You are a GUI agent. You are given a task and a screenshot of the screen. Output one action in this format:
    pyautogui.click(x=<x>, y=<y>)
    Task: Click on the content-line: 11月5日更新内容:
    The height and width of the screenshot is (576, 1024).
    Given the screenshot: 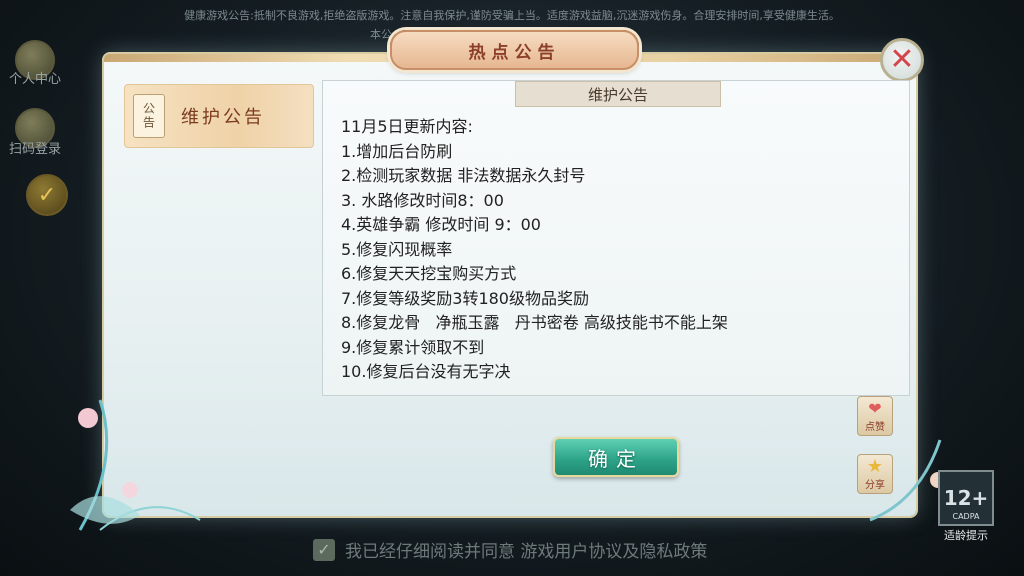 What is the action you would take?
    pyautogui.click(x=407, y=126)
    